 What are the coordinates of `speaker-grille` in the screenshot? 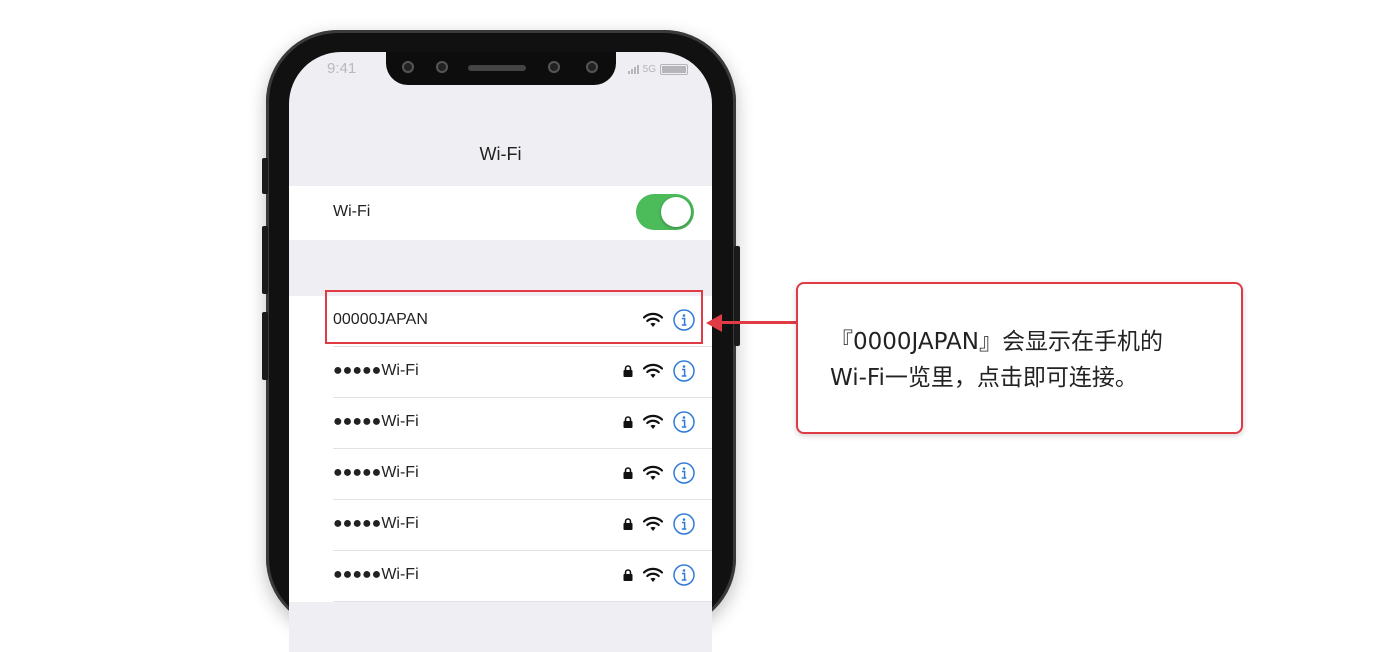 It's located at (497, 68).